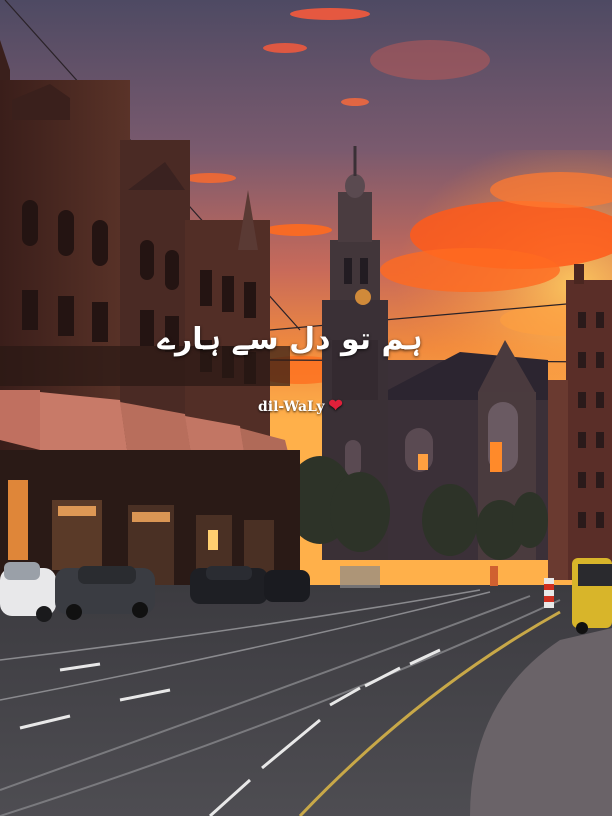  I want to click on urdu-caption: ہم تو دل سے ہارے, so click(290, 339).